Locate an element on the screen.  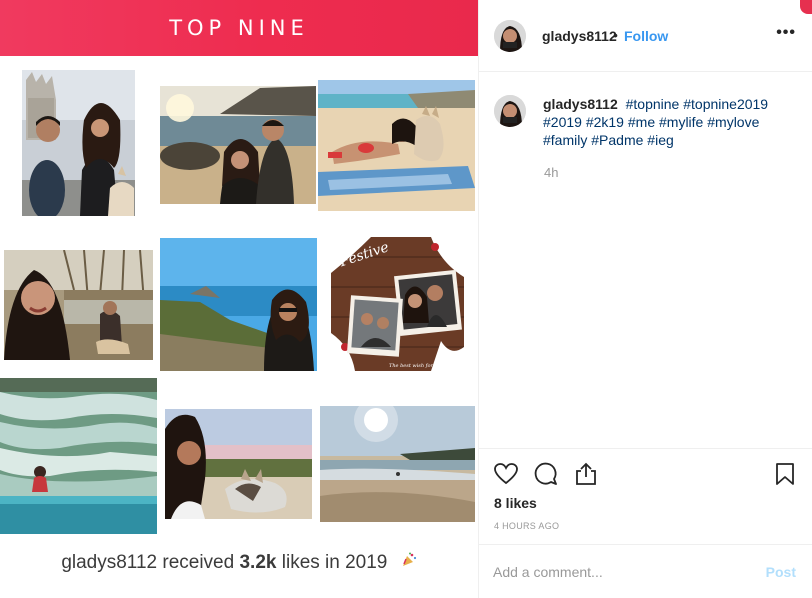
comment-icon is located at coordinates (546, 474).